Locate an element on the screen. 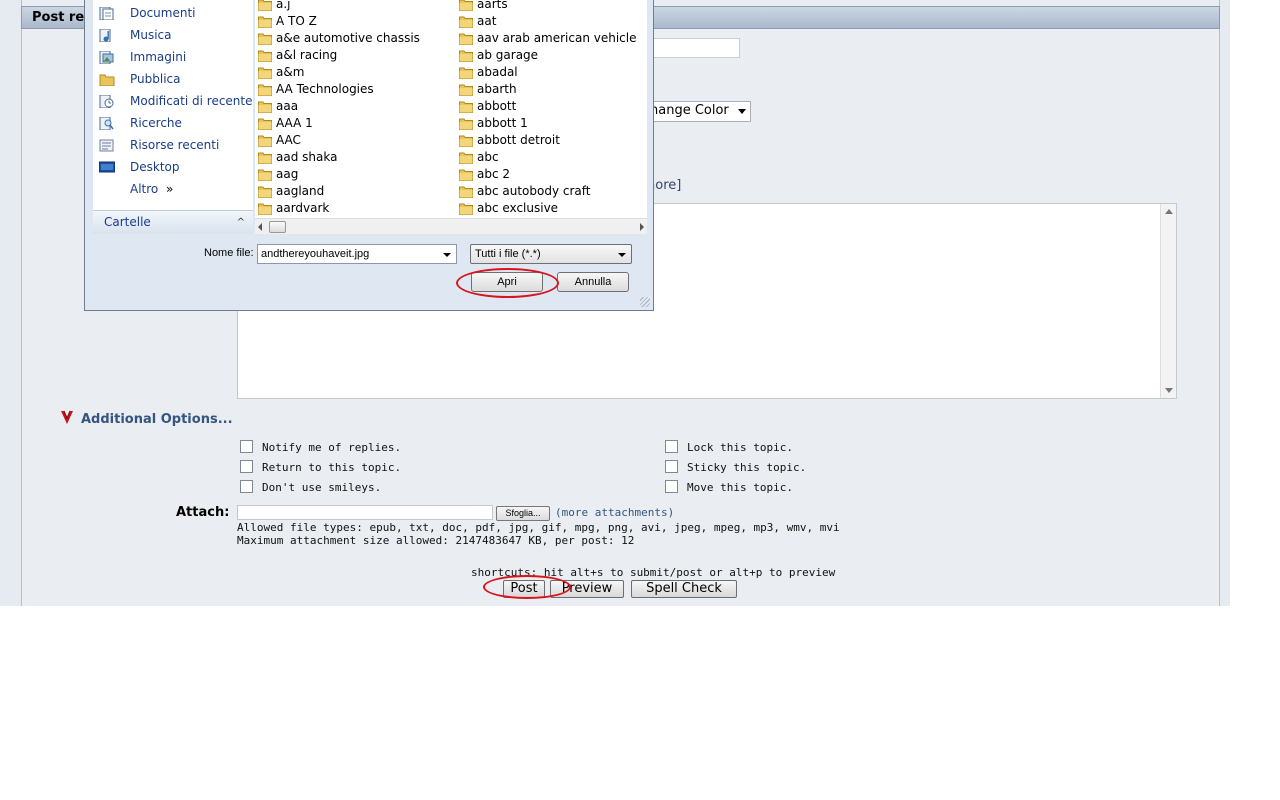 This screenshot has width=1280, height=800. filename-label: Nome file: is located at coordinates (229, 253).